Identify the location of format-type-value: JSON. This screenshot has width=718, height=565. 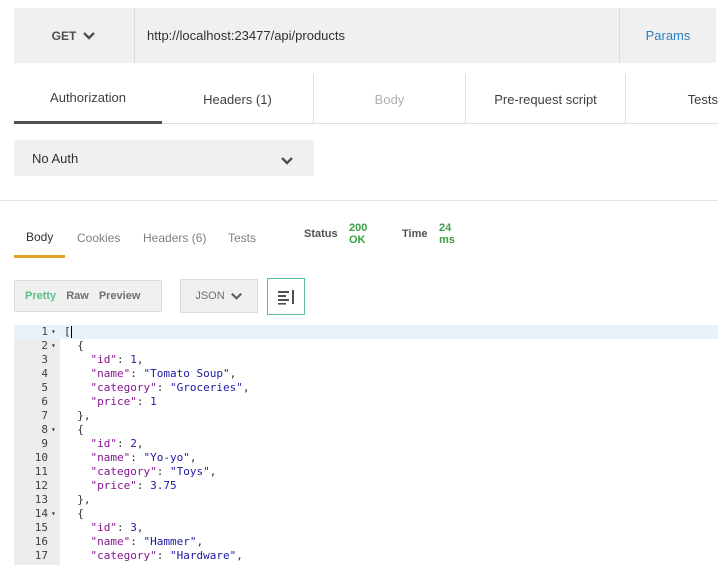
(210, 296).